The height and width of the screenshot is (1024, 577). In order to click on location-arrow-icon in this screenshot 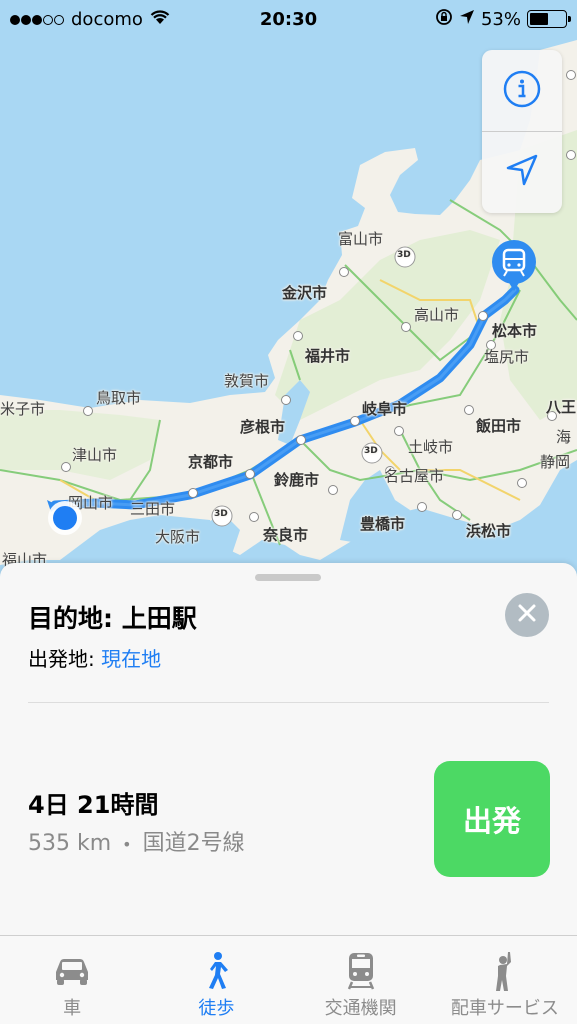, I will do `click(522, 172)`.